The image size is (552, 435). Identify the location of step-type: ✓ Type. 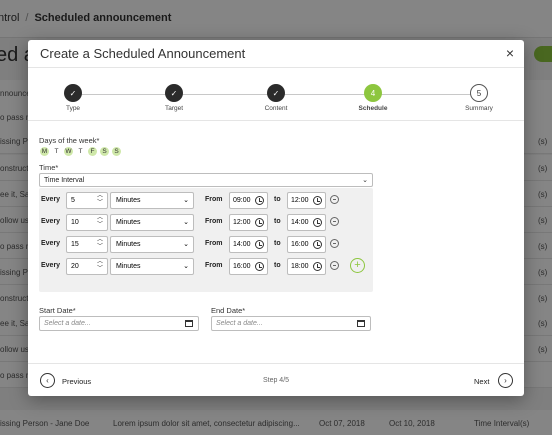
(73, 98).